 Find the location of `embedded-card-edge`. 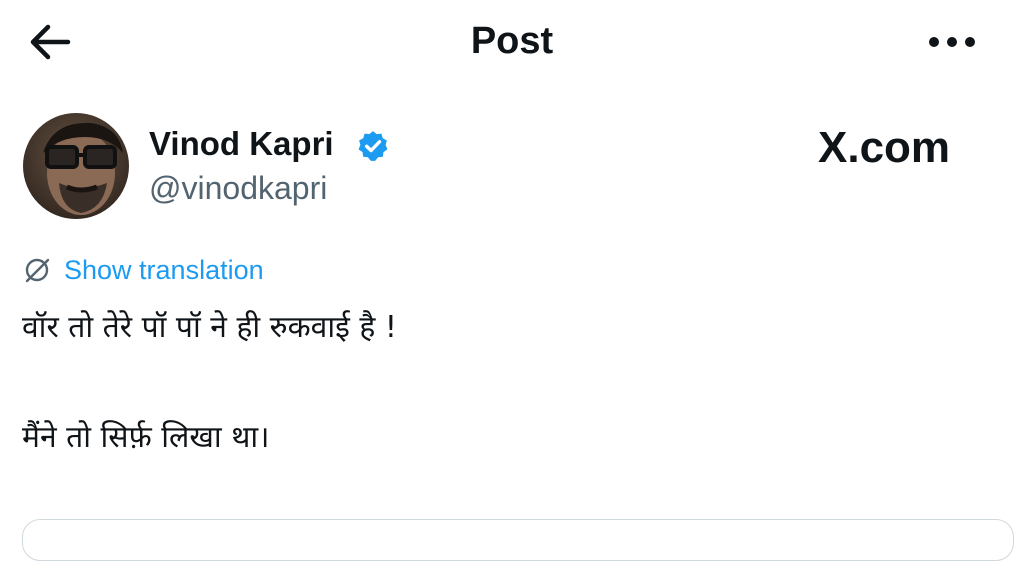

embedded-card-edge is located at coordinates (518, 540).